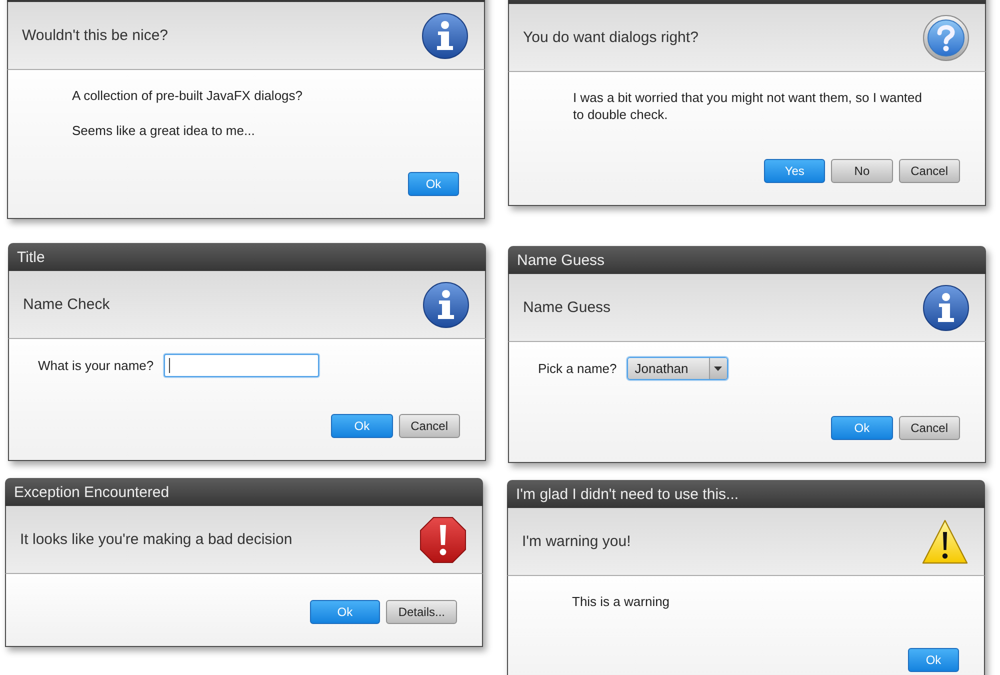 The width and height of the screenshot is (1000, 675). What do you see at coordinates (95, 35) in the screenshot?
I see `header-text: Wouldn't this be nice?` at bounding box center [95, 35].